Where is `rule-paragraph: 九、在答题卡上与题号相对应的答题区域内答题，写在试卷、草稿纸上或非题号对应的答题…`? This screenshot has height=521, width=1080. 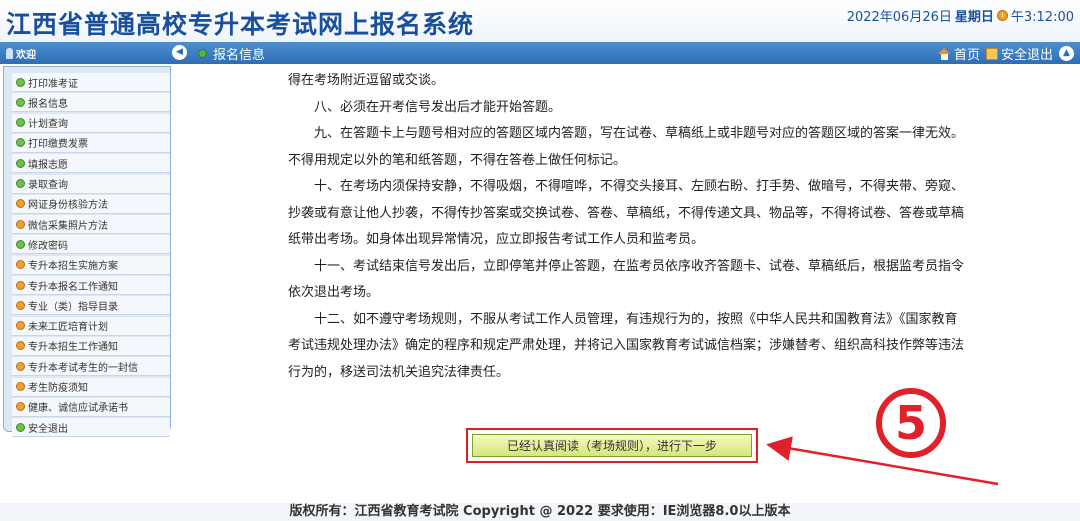 rule-paragraph: 九、在答题卡上与题号相对应的答题区域内答题，写在试卷、草稿纸上或非题号对应的答题… is located at coordinates (626, 147).